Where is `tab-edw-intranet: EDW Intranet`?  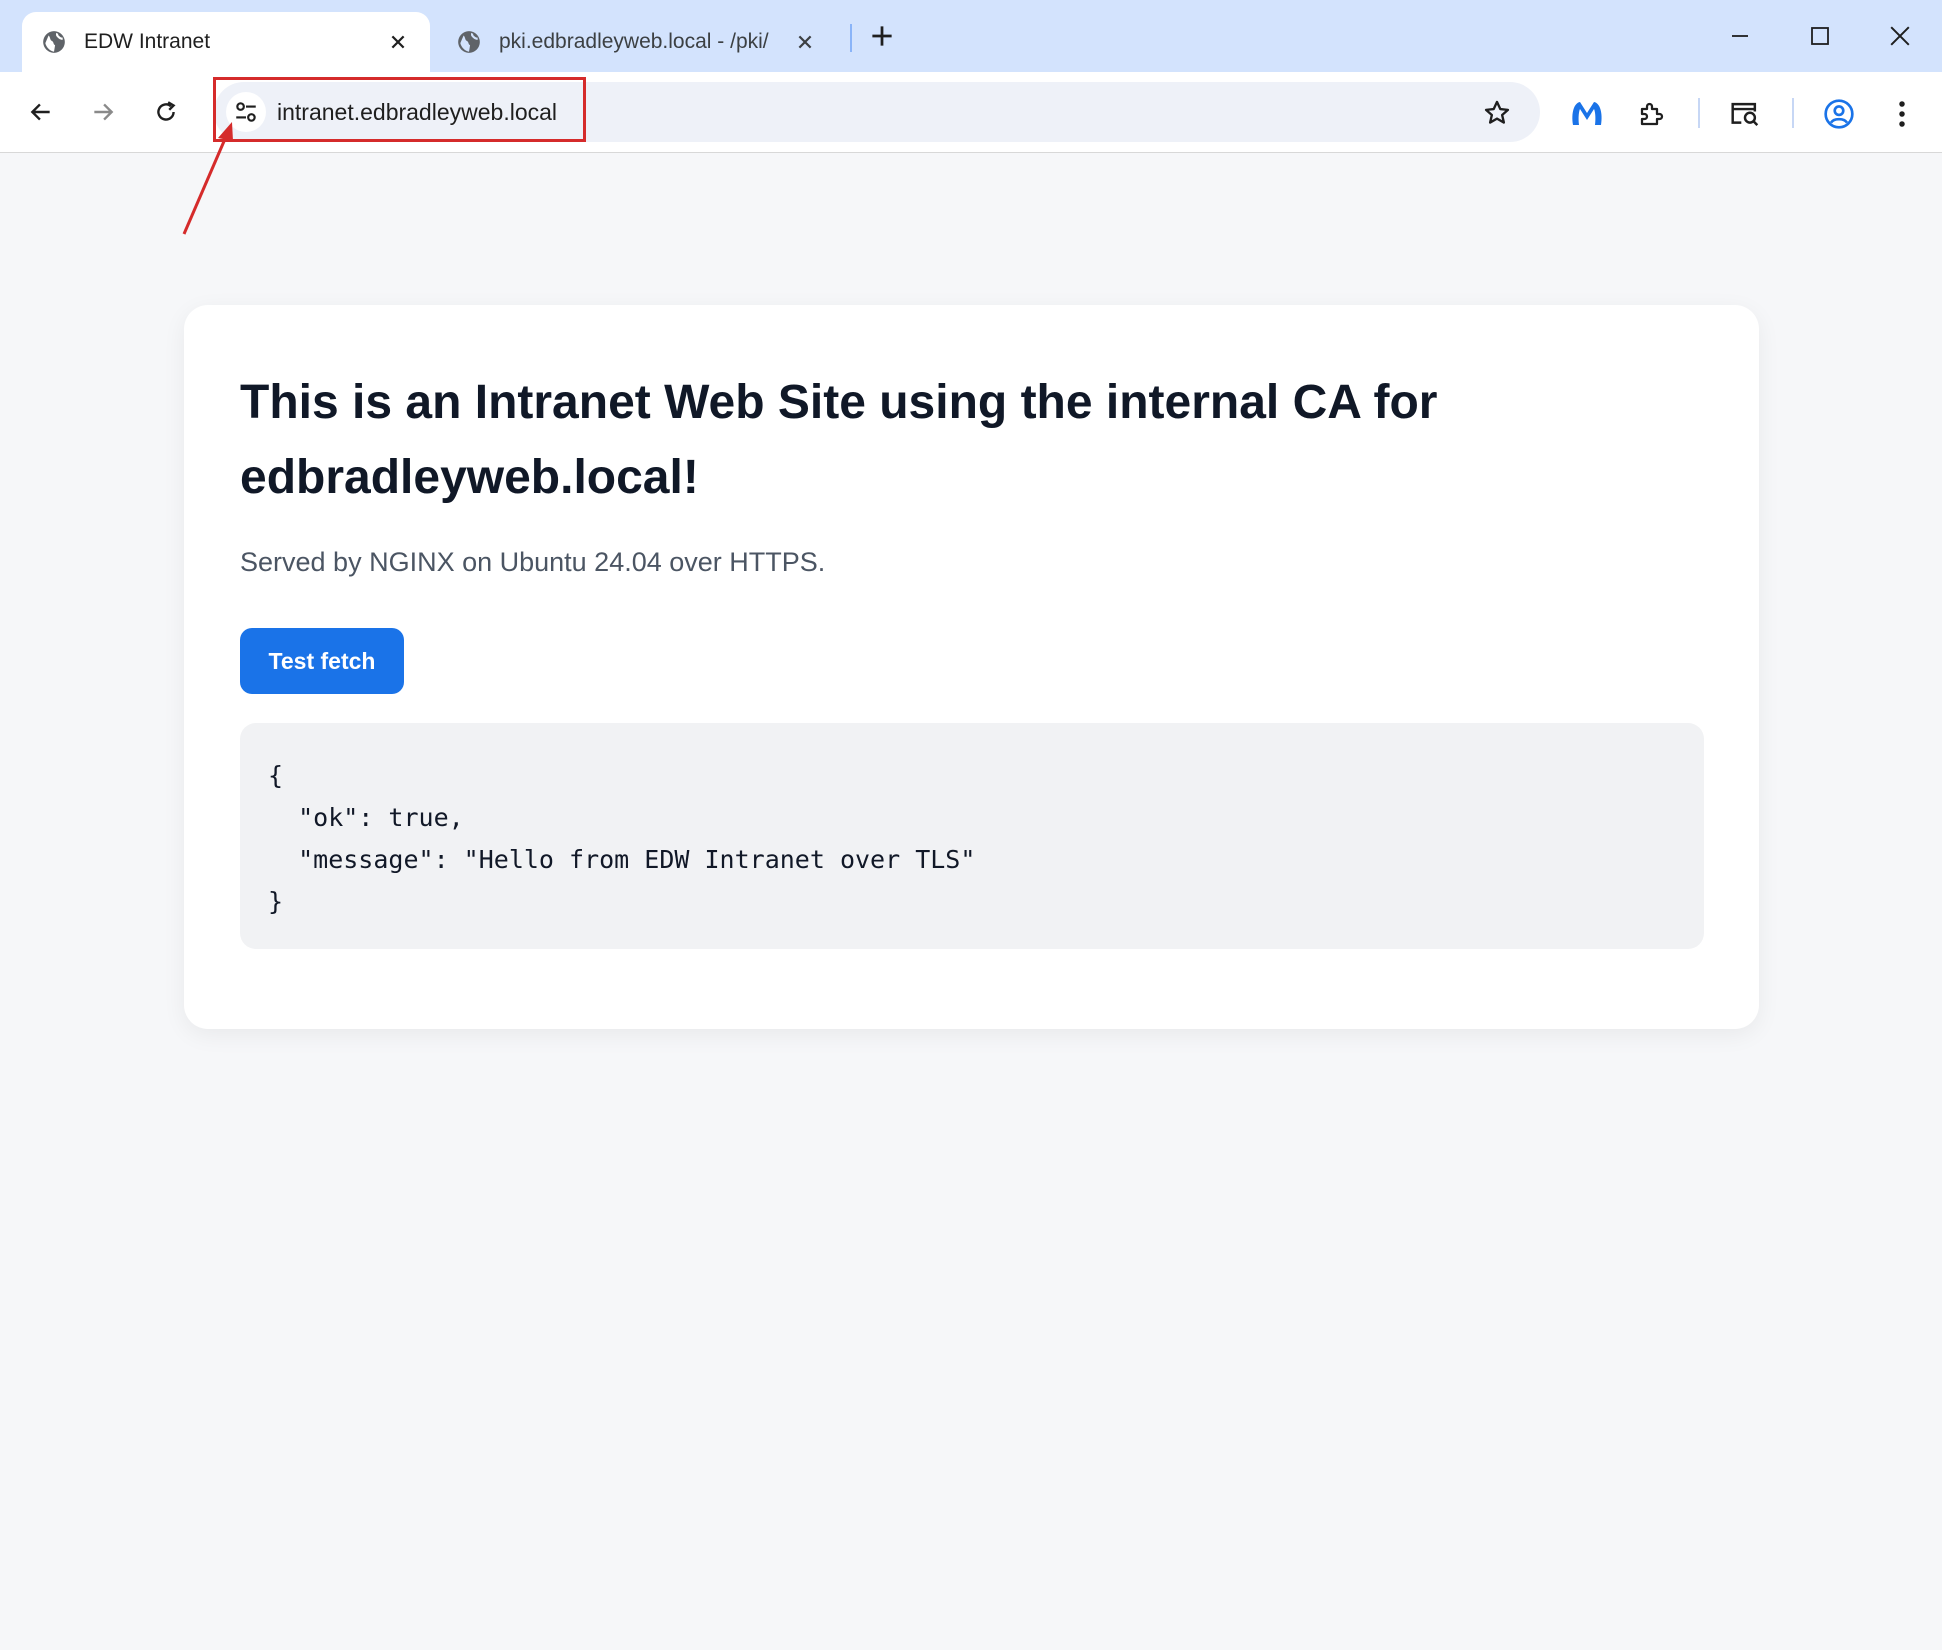
tab-edw-intranet: EDW Intranet is located at coordinates (226, 42).